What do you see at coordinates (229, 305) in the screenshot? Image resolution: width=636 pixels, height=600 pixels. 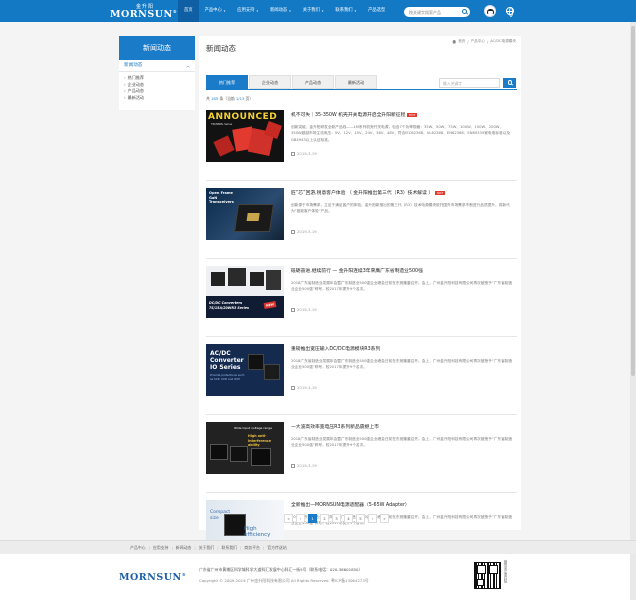 I see `thumb-heading: DC/DC Converters 7S/15A/20WR3 Series` at bounding box center [229, 305].